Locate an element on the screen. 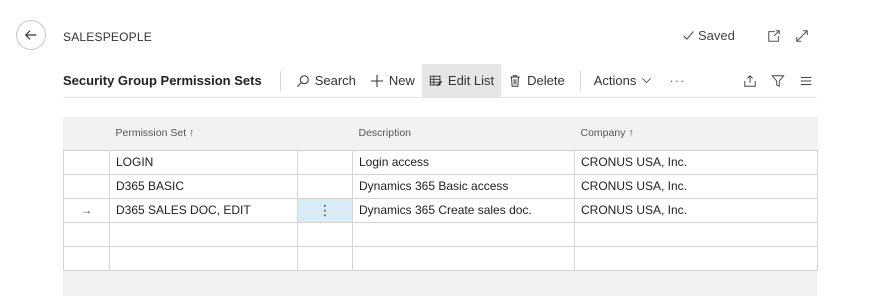 This screenshot has width=871, height=296. search-label: Search is located at coordinates (335, 80).